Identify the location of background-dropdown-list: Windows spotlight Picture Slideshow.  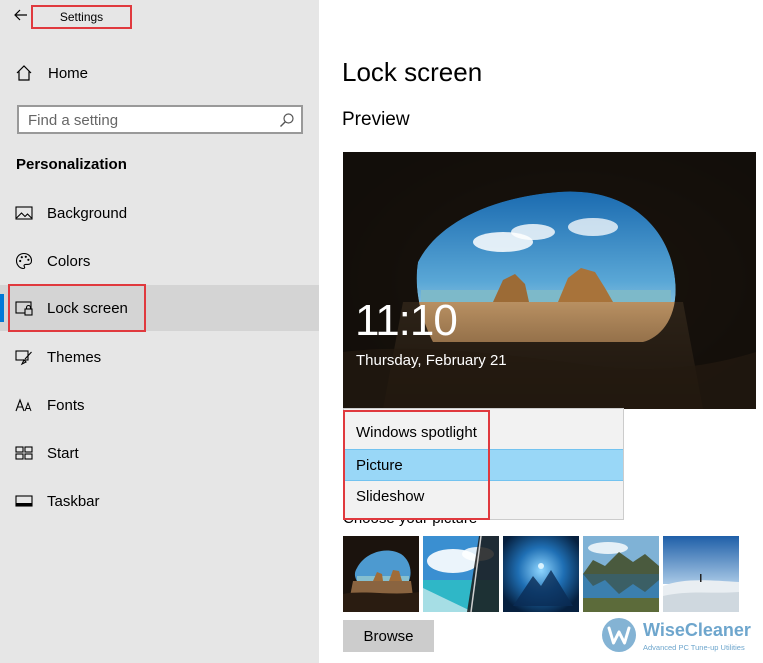
(483, 464).